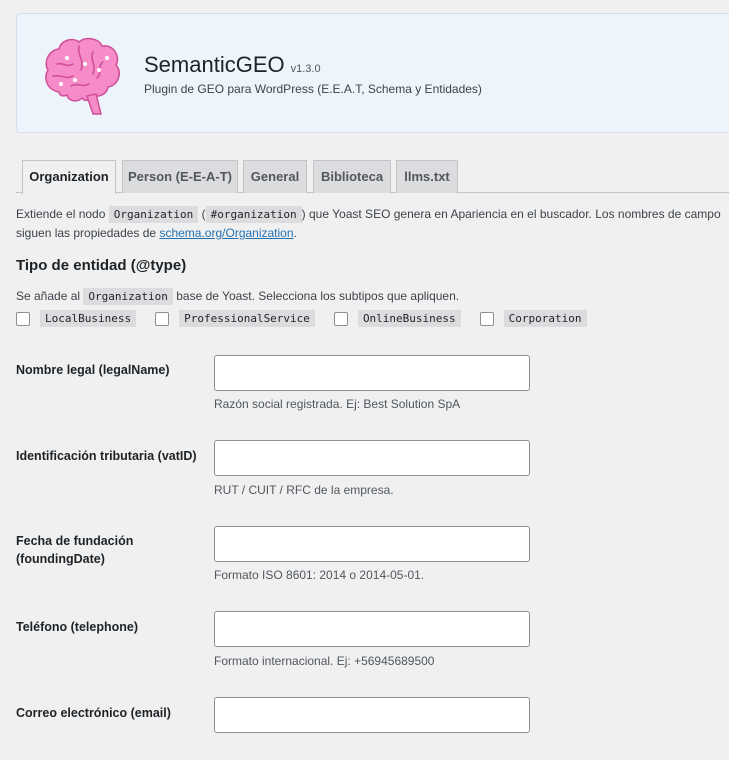  Describe the element at coordinates (23, 318) in the screenshot. I see `checkbox-localbusiness` at that location.